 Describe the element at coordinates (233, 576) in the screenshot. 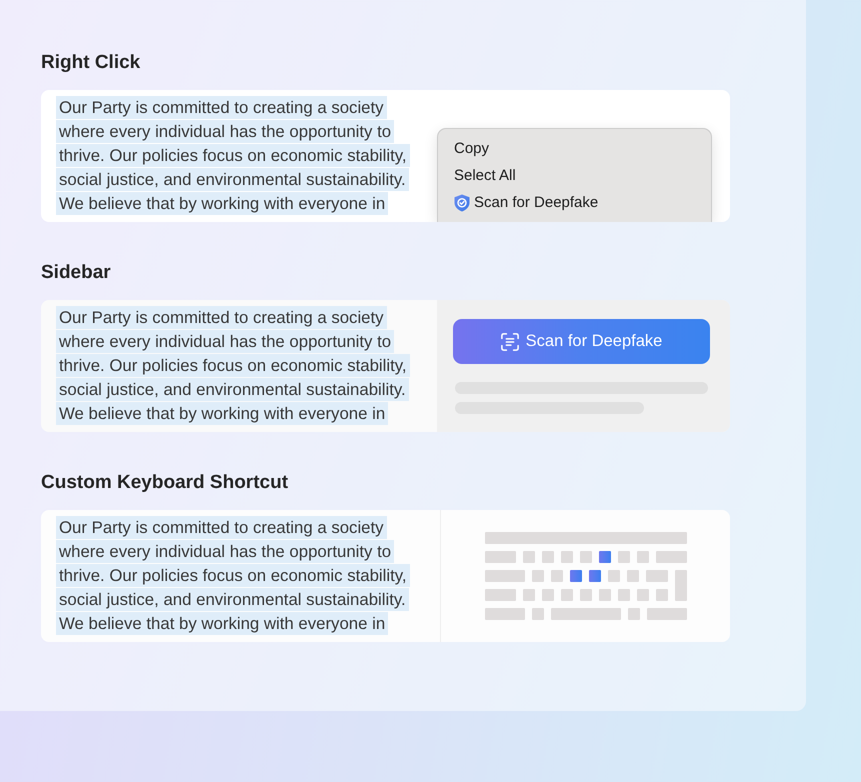

I see `paragraph-text: Our Party is committed to creating a society where every individual has the opportunity to thrive. Our policies focus on economic stability, social justice, and environmental sustainability. We believe that by working with everyone in` at that location.